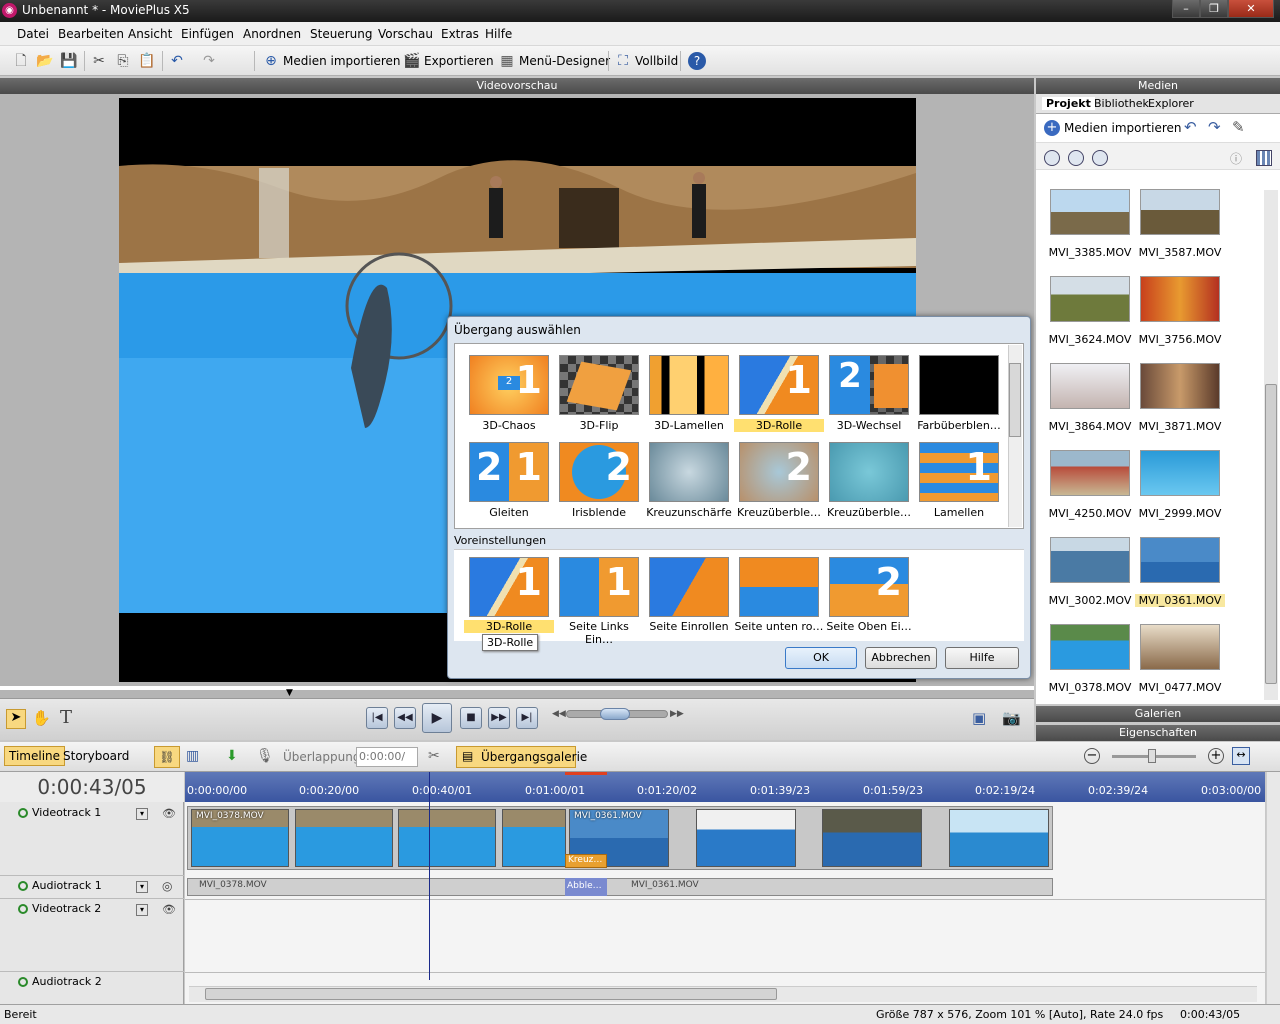 Image resolution: width=1280 pixels, height=1024 pixels. What do you see at coordinates (1273, 888) in the screenshot?
I see `tracks-vertical-scrollbar` at bounding box center [1273, 888].